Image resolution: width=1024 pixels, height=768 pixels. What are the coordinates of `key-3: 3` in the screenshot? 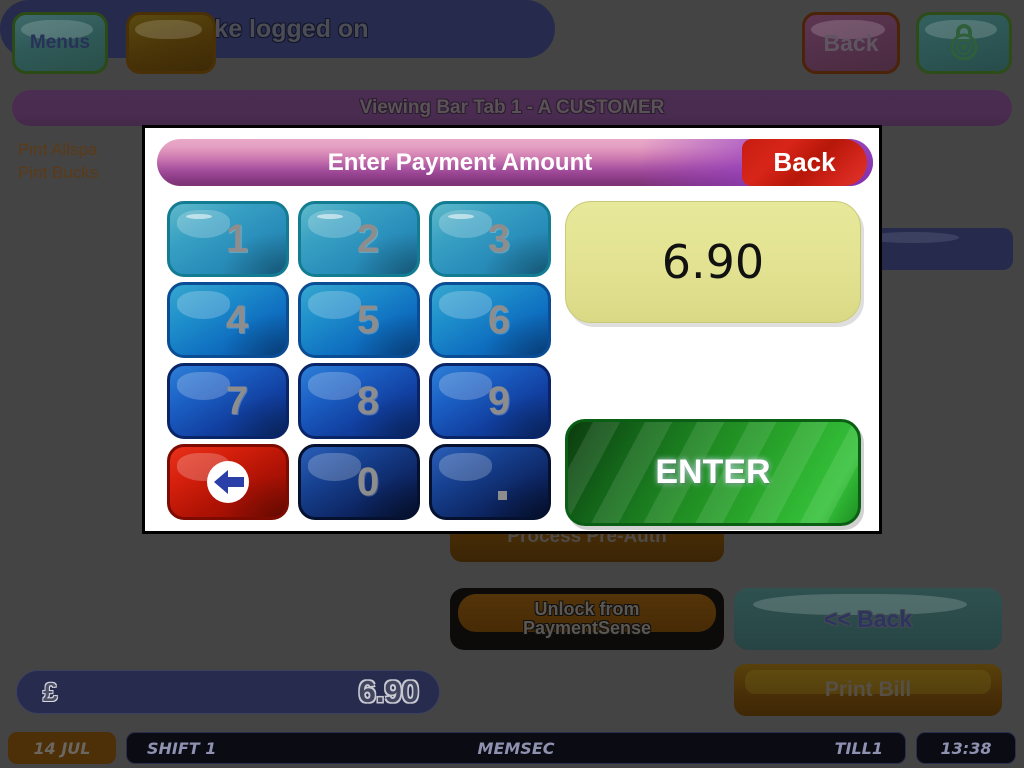 It's located at (490, 239).